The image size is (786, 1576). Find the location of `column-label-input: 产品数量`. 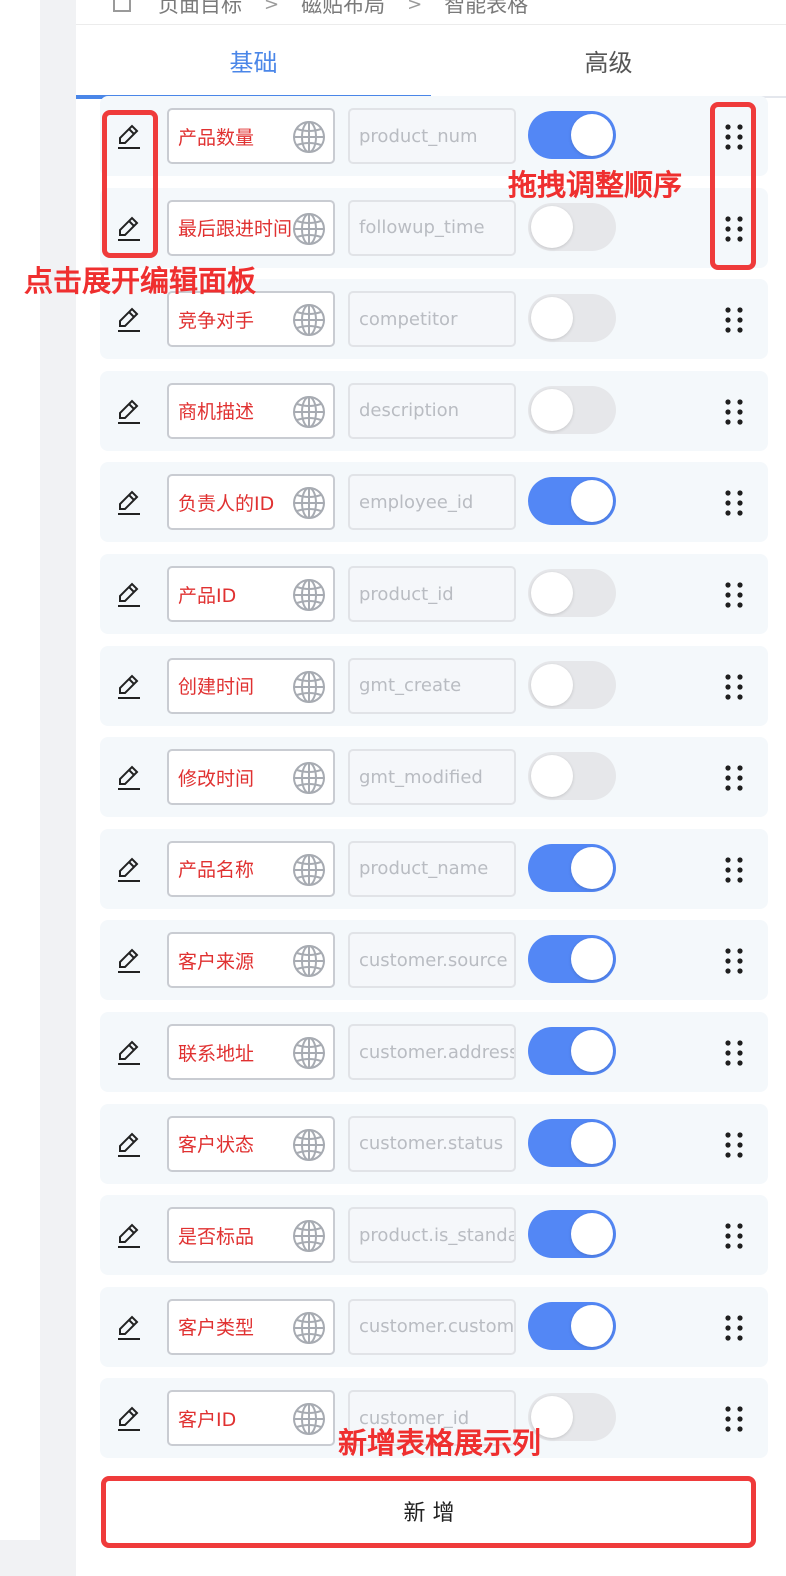

column-label-input: 产品数量 is located at coordinates (251, 136).